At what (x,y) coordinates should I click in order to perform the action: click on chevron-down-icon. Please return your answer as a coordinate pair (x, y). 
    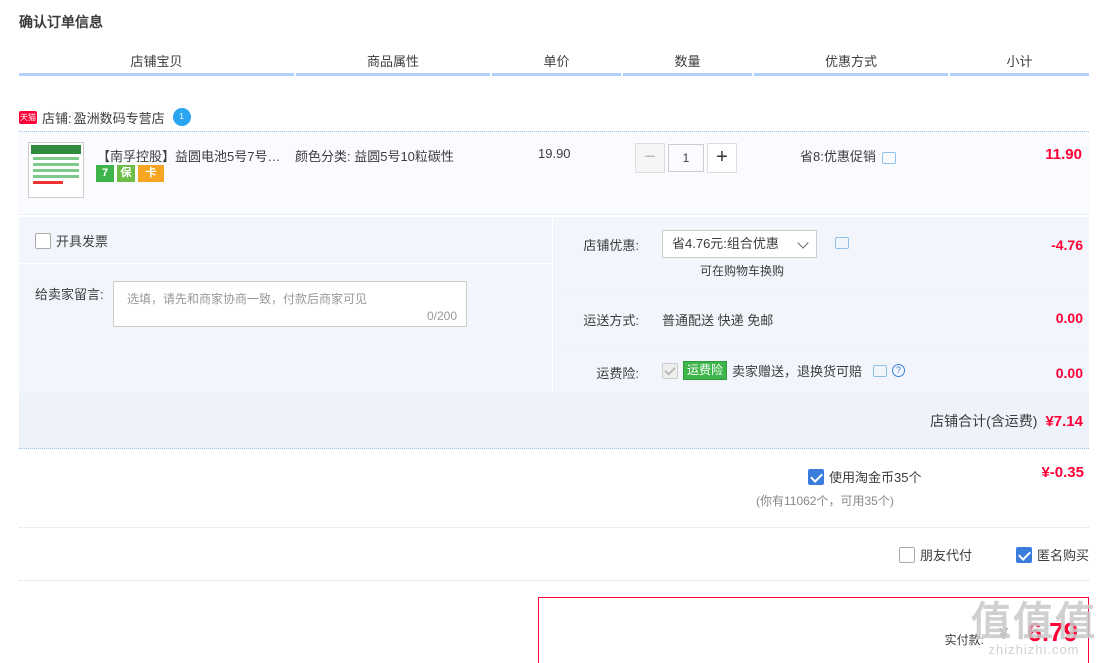
    Looking at the image, I should click on (803, 243).